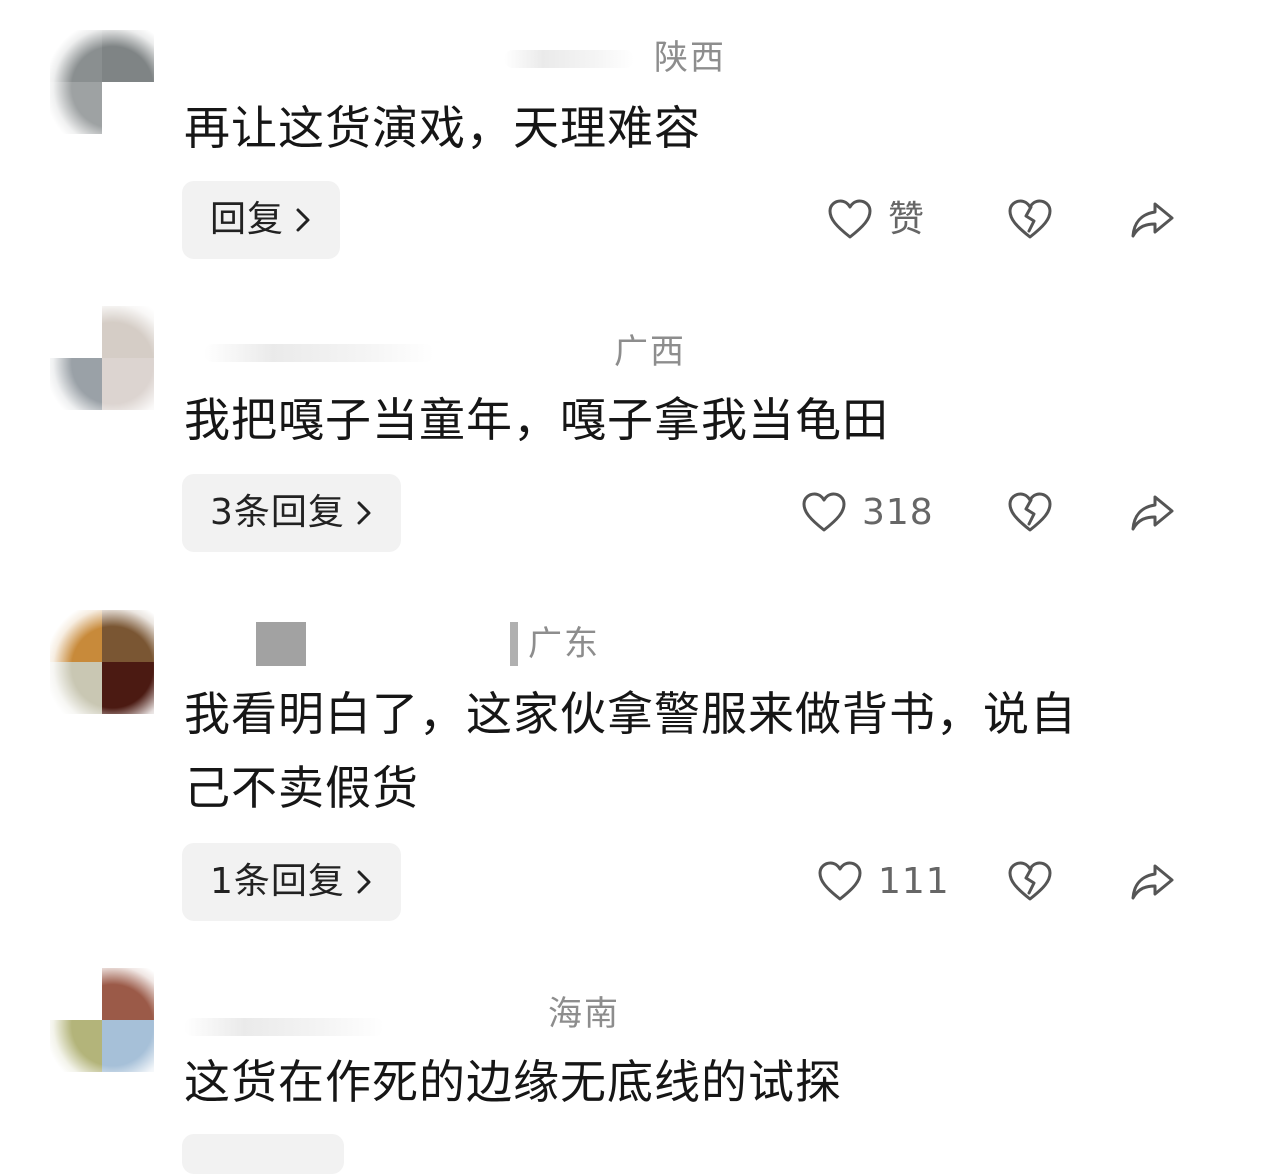  What do you see at coordinates (301, 788) in the screenshot?
I see `comment-text-continued: 己不卖假货` at bounding box center [301, 788].